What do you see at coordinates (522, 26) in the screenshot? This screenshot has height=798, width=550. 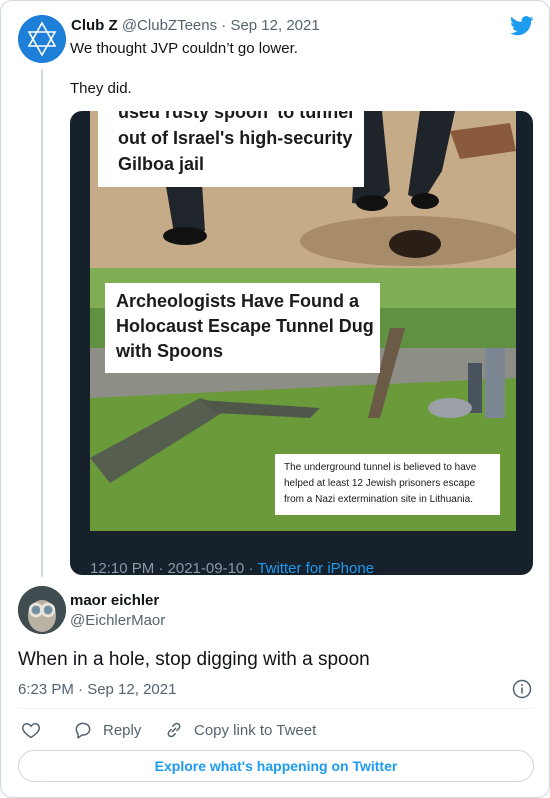 I see `twitter-bird-icon` at bounding box center [522, 26].